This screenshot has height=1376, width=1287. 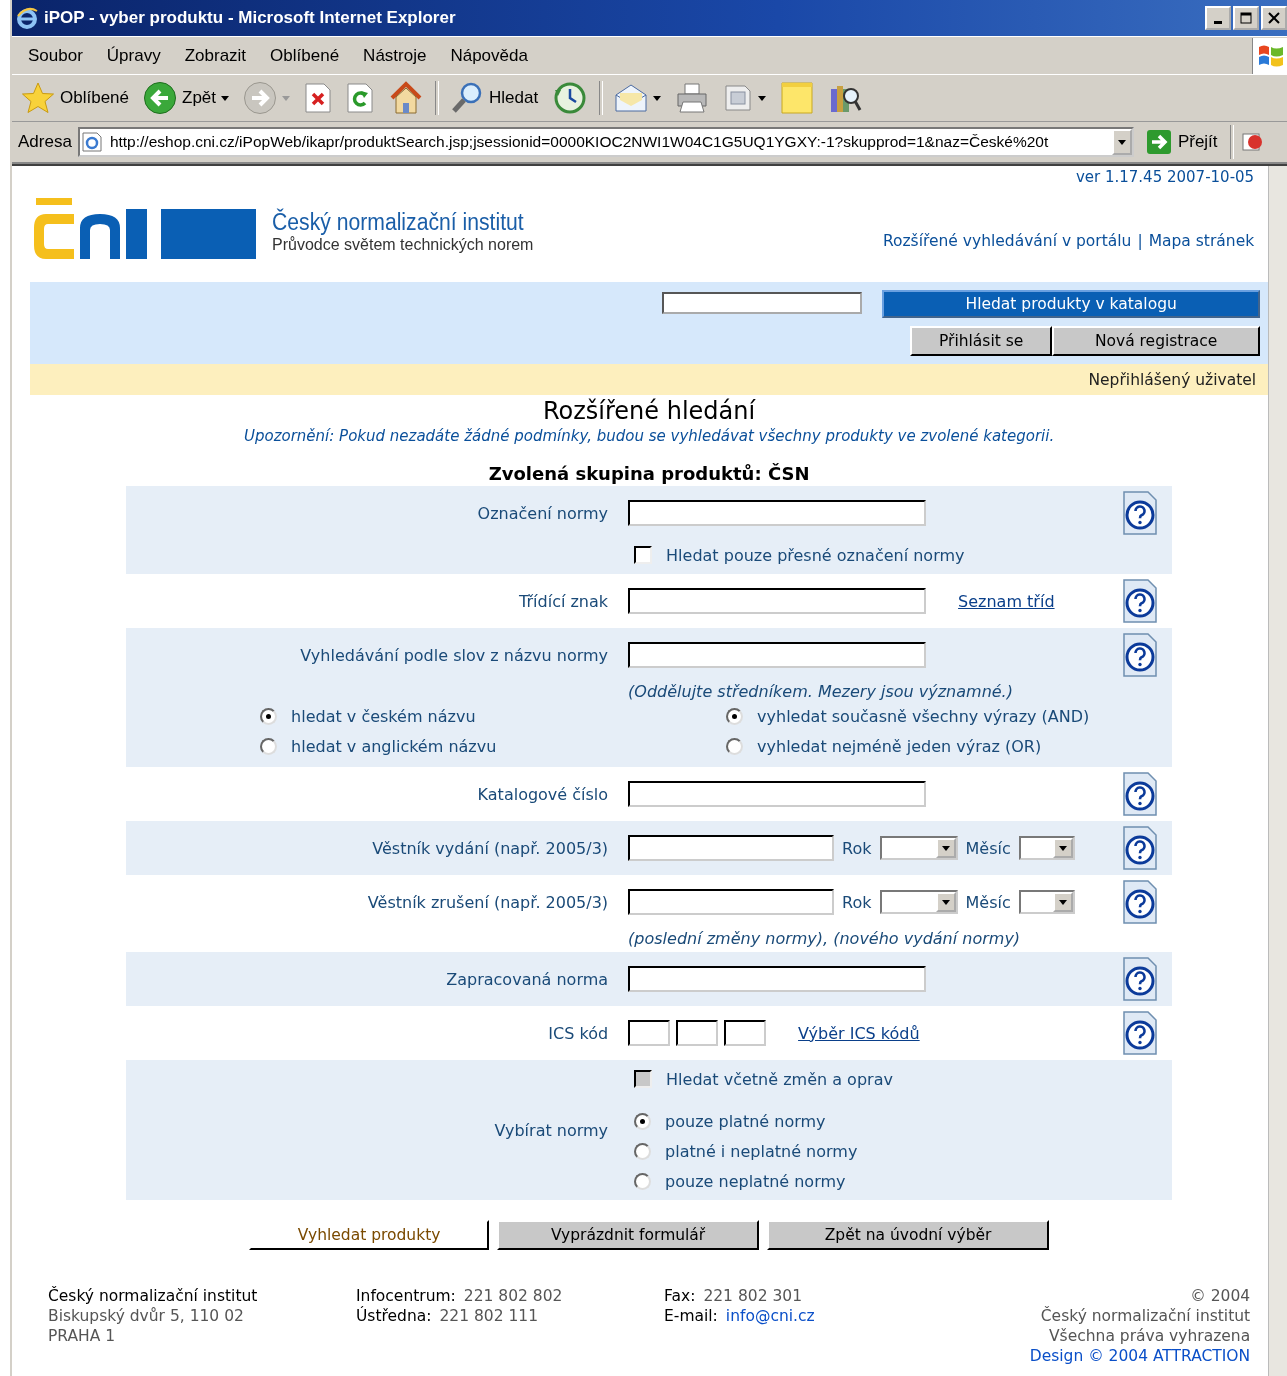 What do you see at coordinates (1006, 601) in the screenshot?
I see `class-list-link: Seznam tříd` at bounding box center [1006, 601].